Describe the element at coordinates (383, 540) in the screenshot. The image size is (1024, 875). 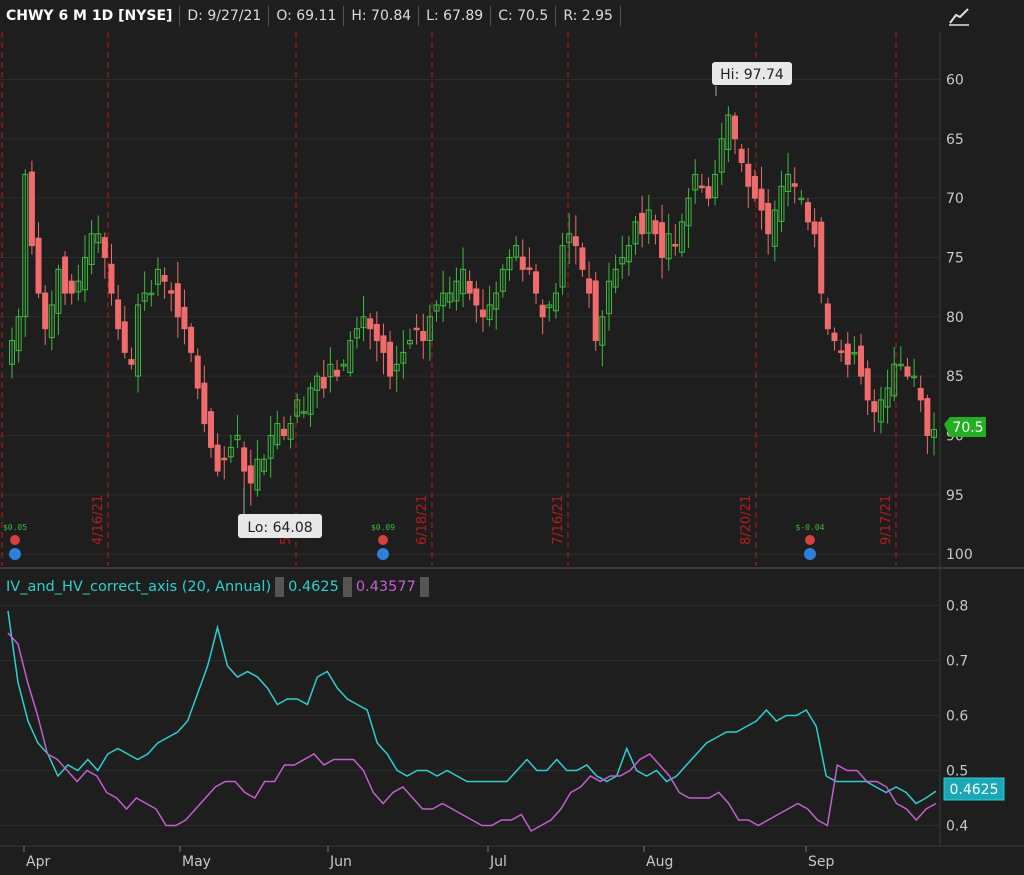
I see `dividend-icon` at that location.